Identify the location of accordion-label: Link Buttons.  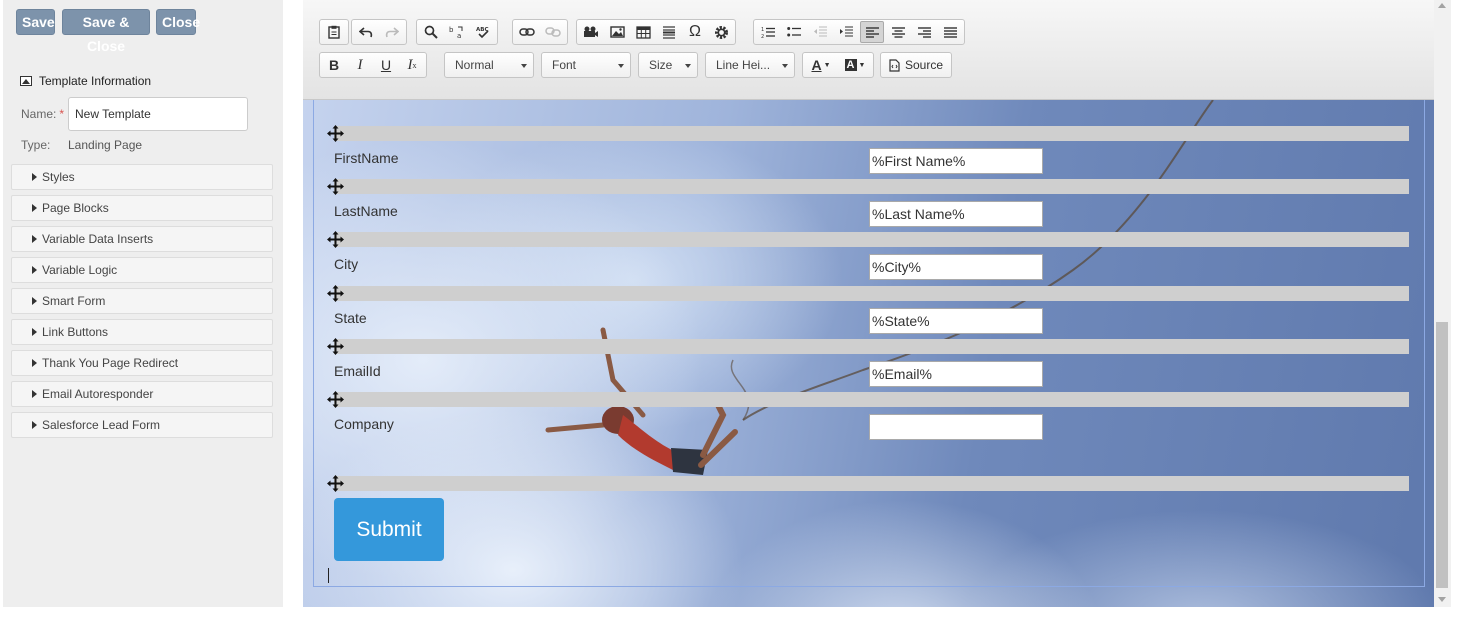
(75, 332).